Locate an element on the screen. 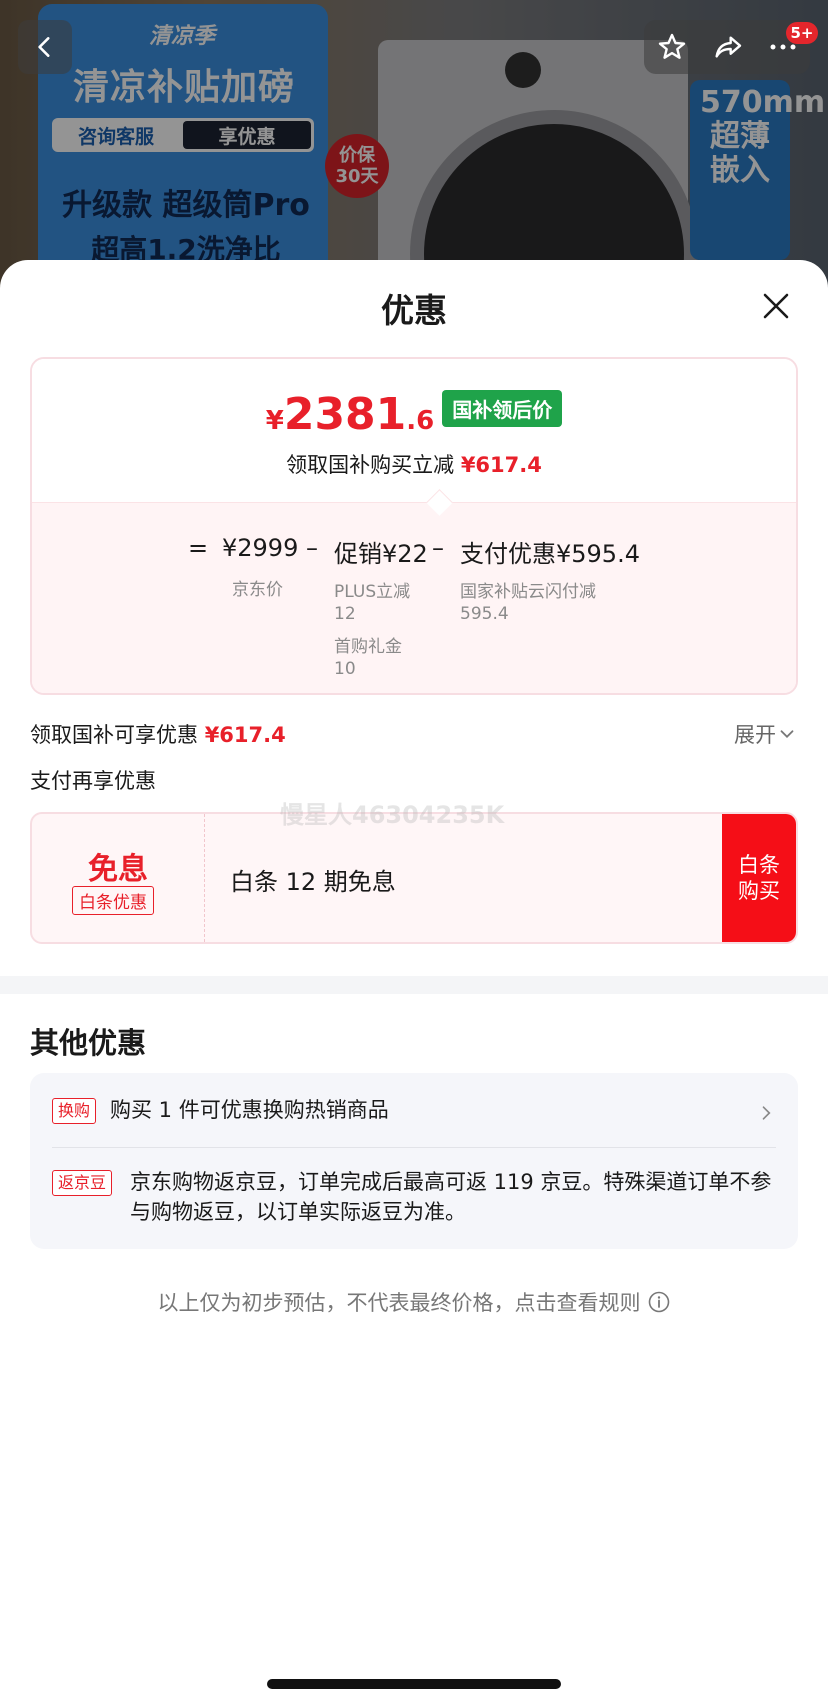 This screenshot has width=828, height=1699. sheet-title: 优惠 is located at coordinates (414, 310).